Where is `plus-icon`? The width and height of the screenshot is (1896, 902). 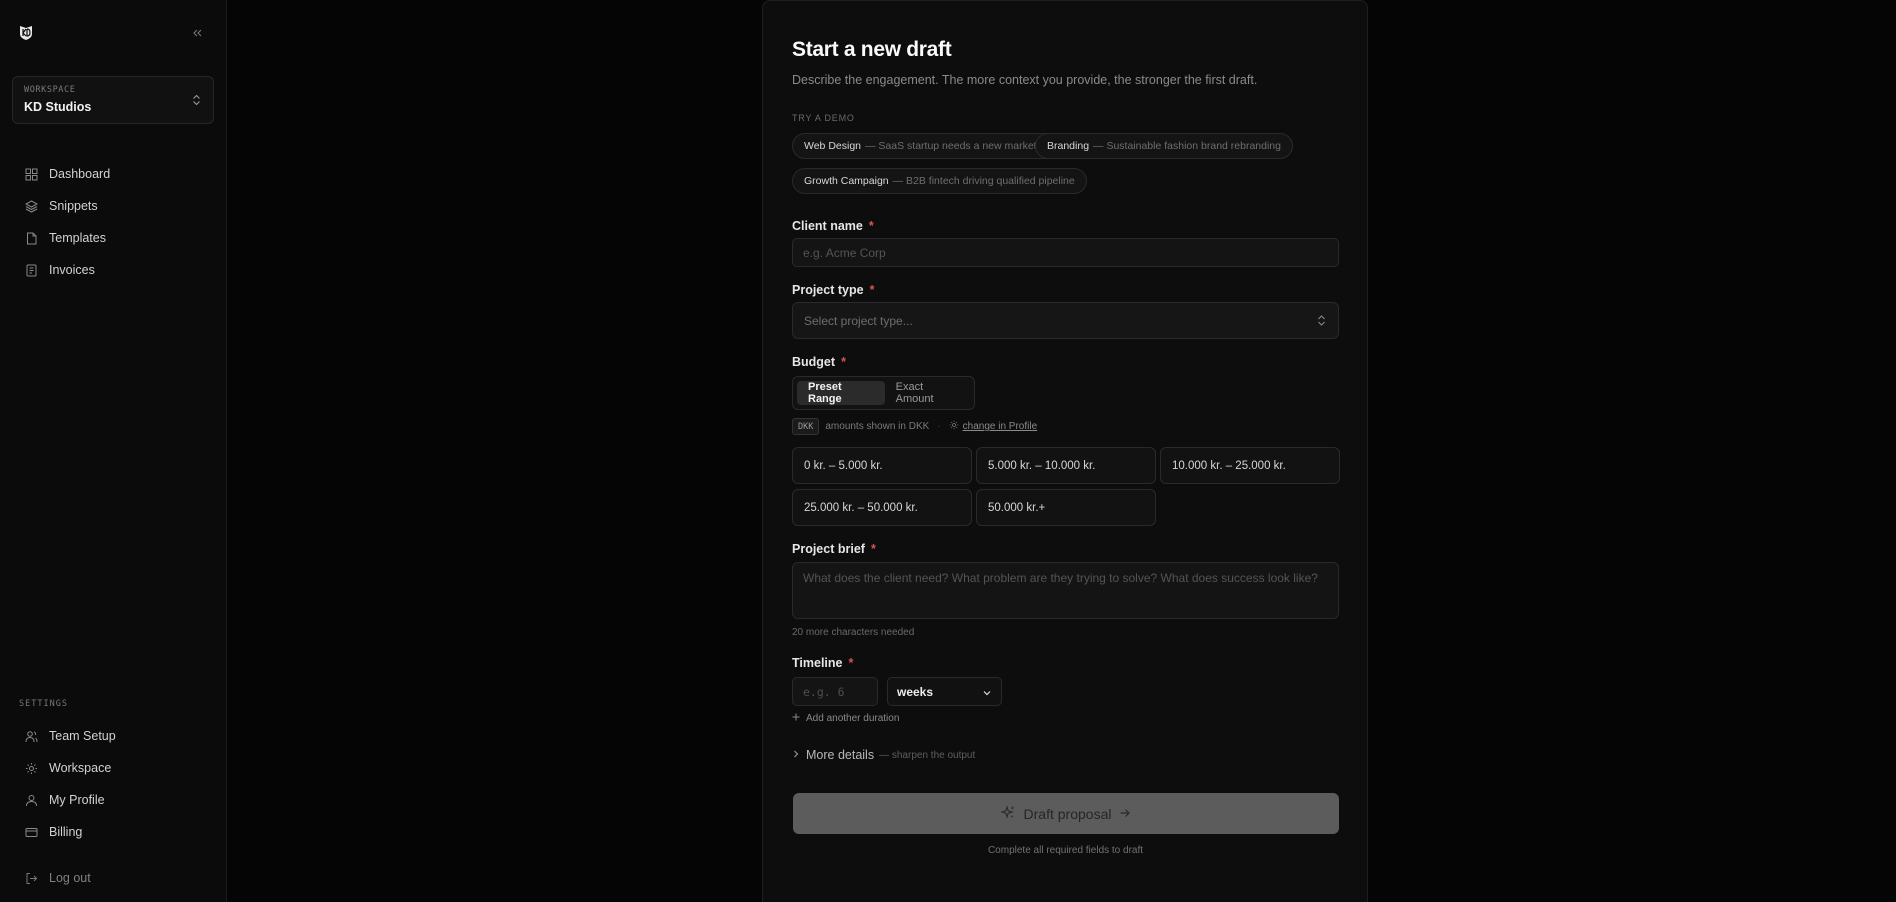
plus-icon is located at coordinates (796, 718).